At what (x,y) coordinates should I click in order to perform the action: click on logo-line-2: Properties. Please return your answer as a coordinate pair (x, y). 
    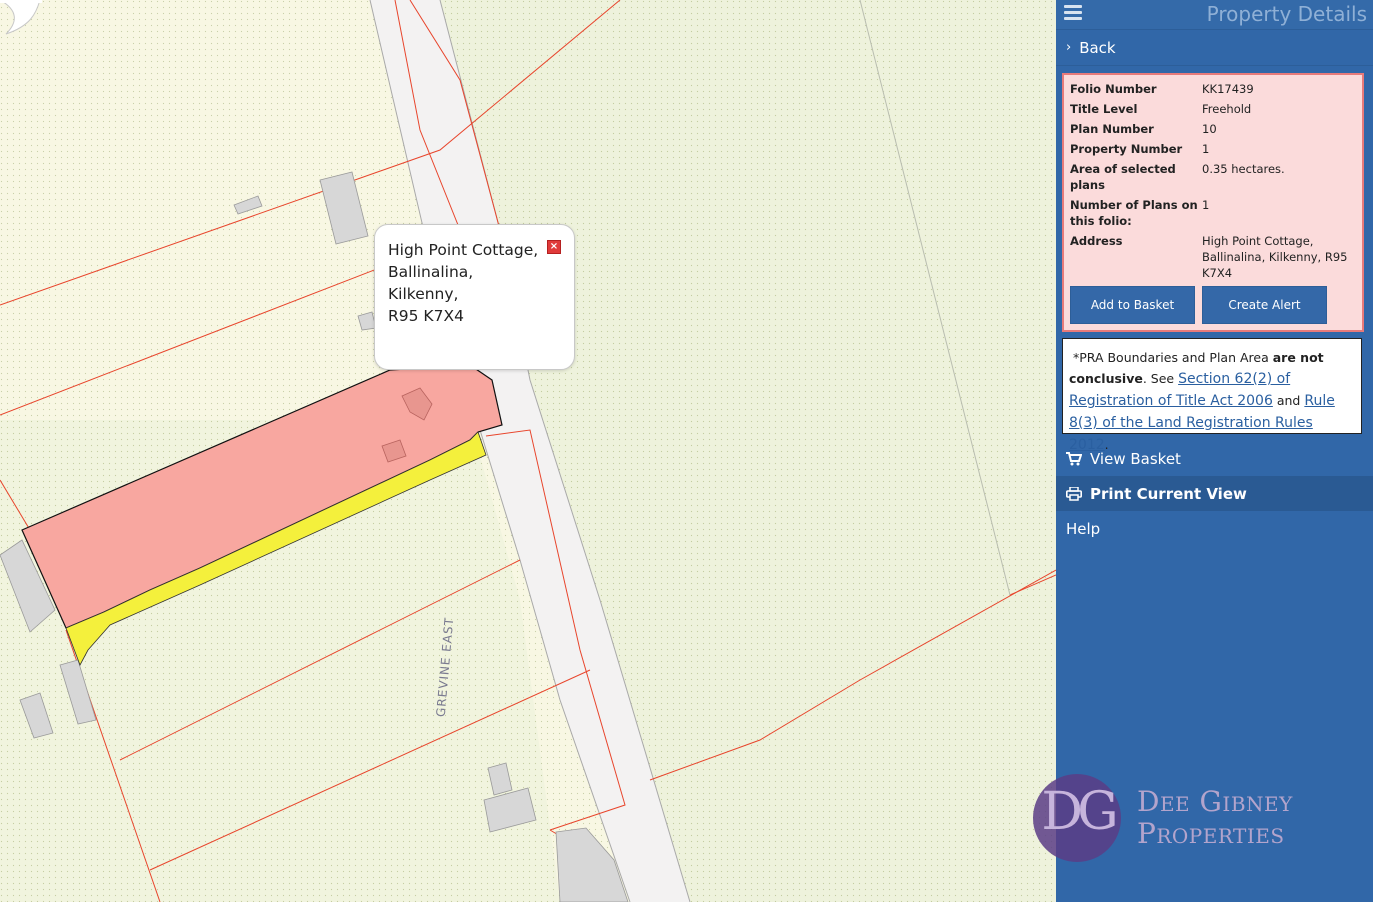
    Looking at the image, I should click on (1211, 833).